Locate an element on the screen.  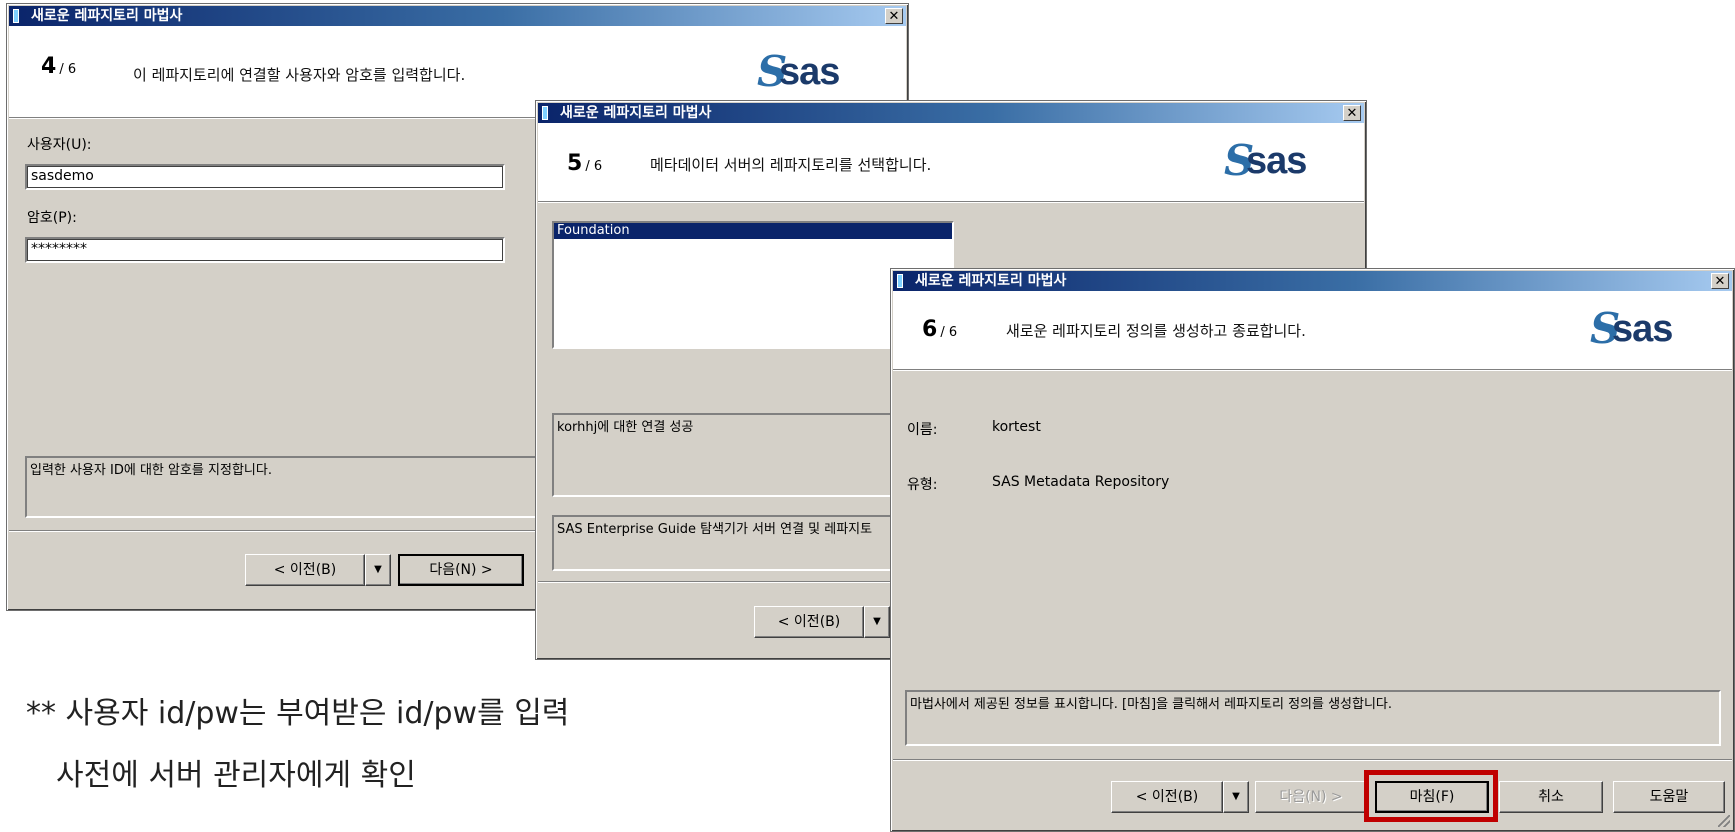
step-description: 새로운 레파지토리 정의를 생성하고 종료합니다. is located at coordinates (1156, 331).